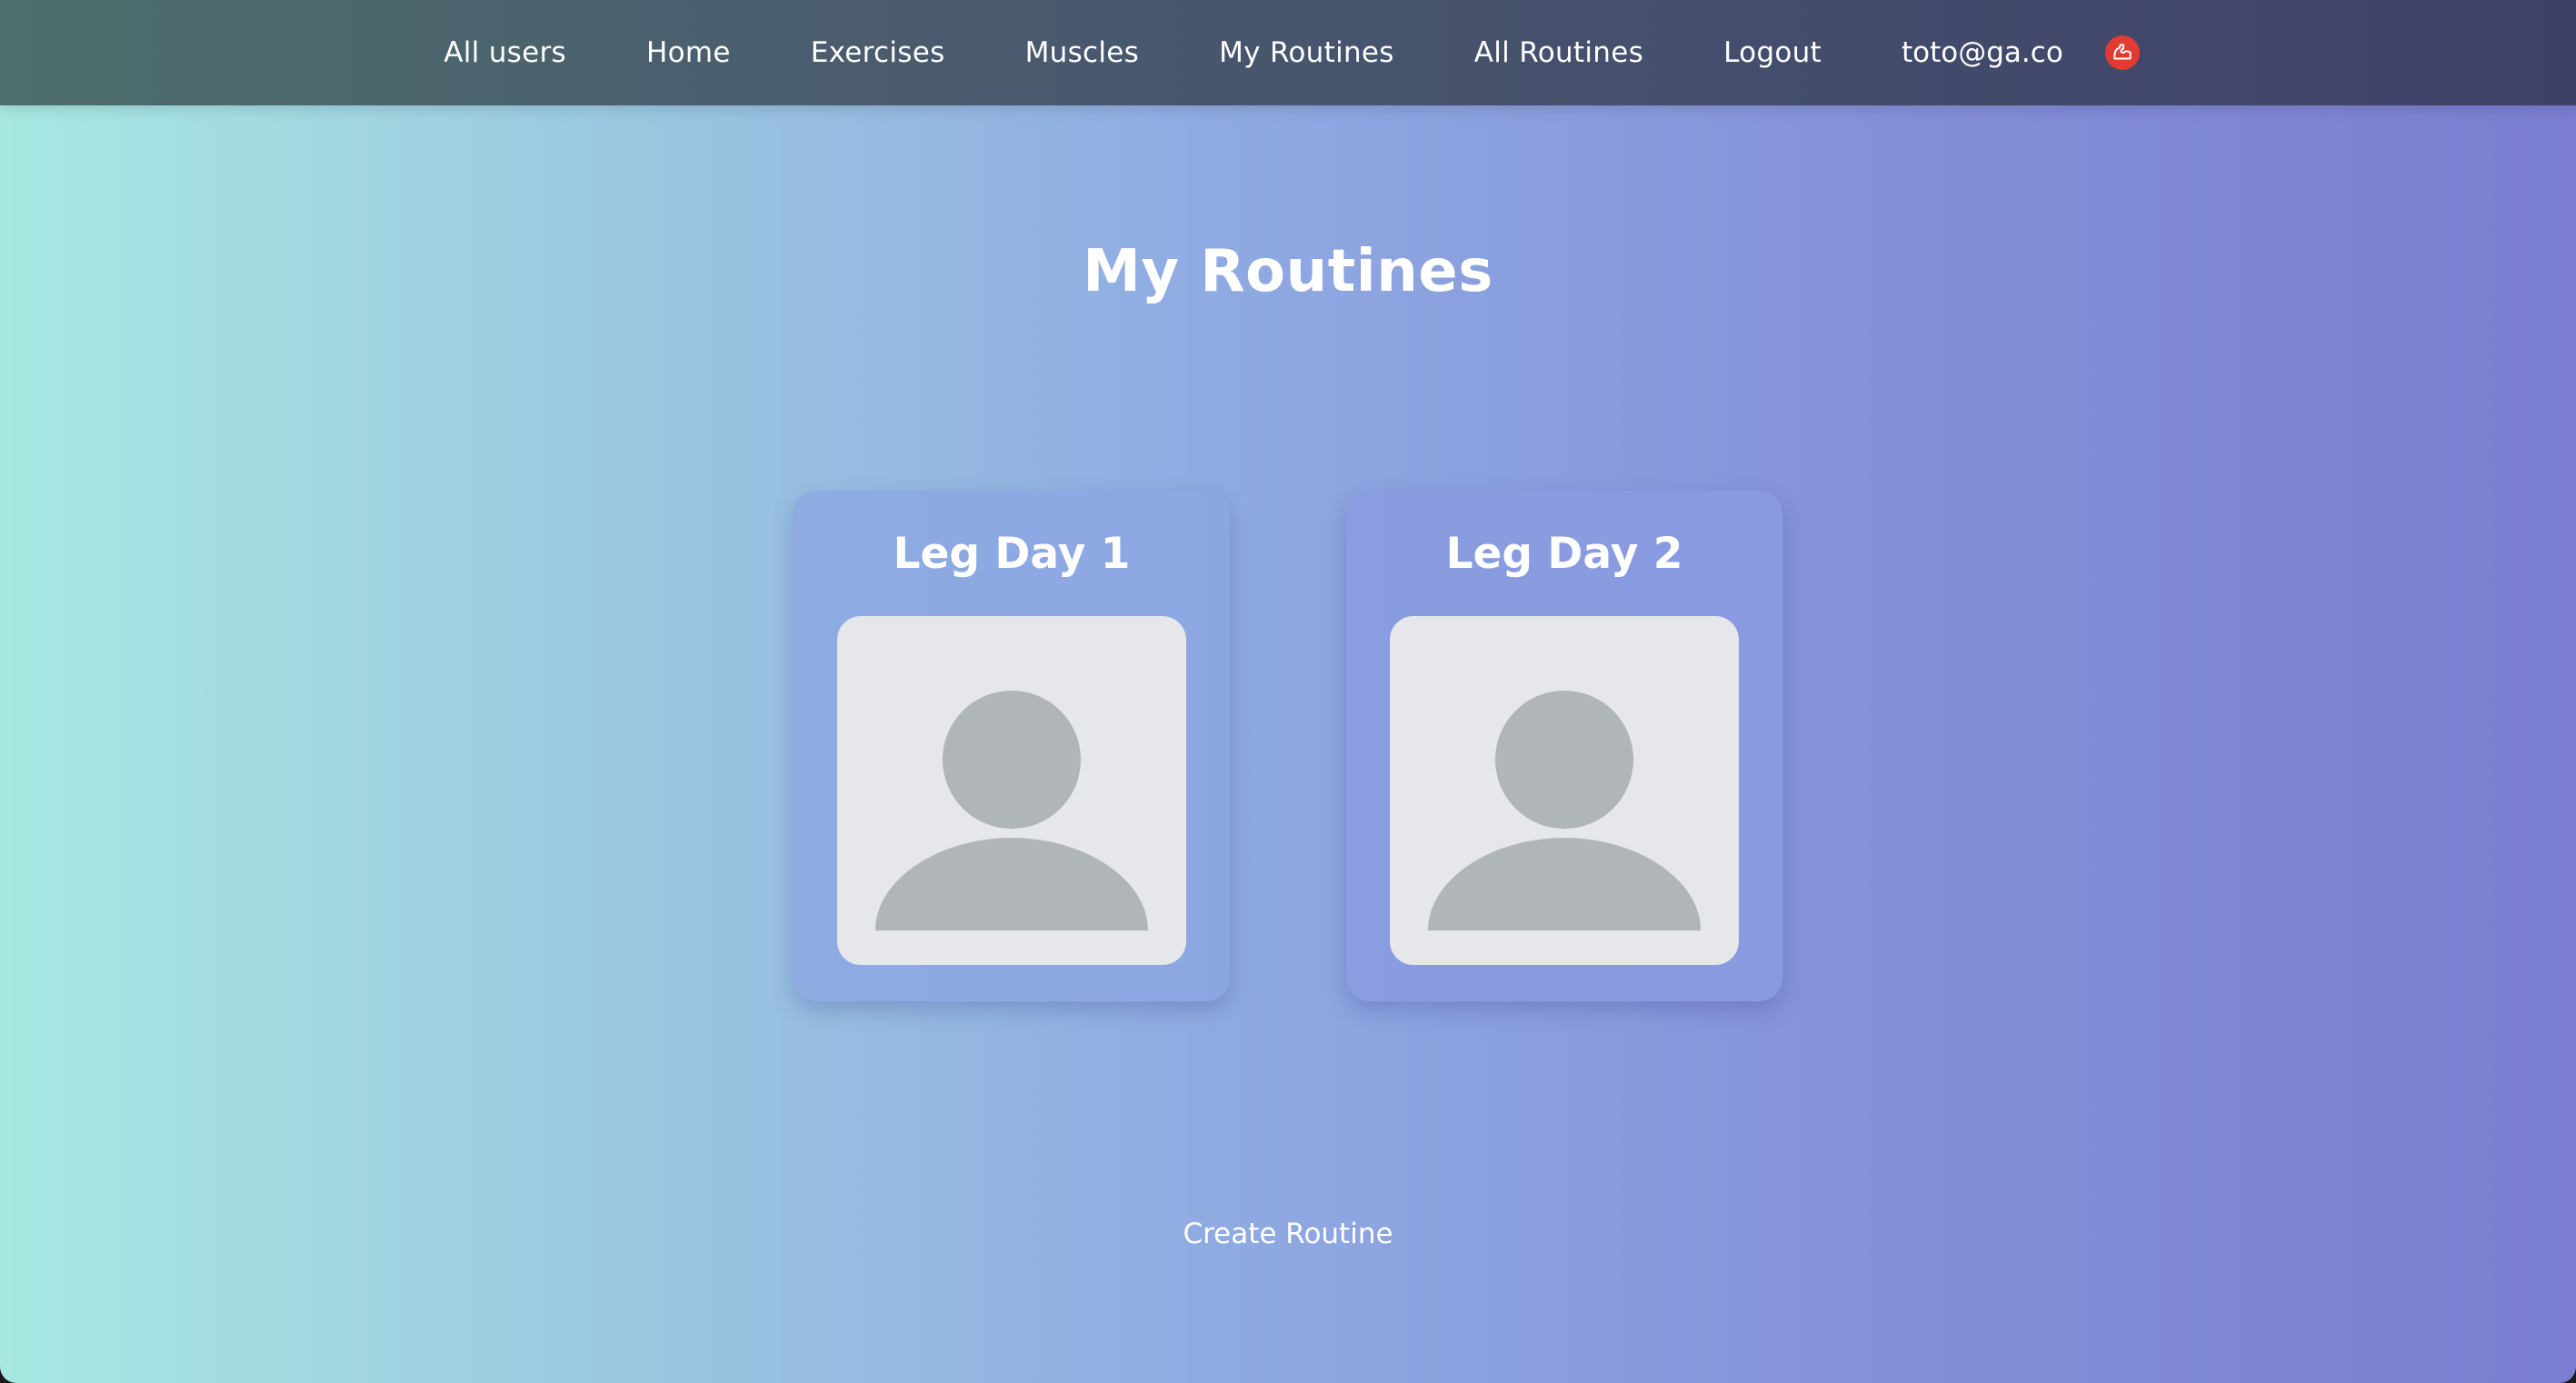 The image size is (2576, 1383). I want to click on page-title: My Routines, so click(1288, 271).